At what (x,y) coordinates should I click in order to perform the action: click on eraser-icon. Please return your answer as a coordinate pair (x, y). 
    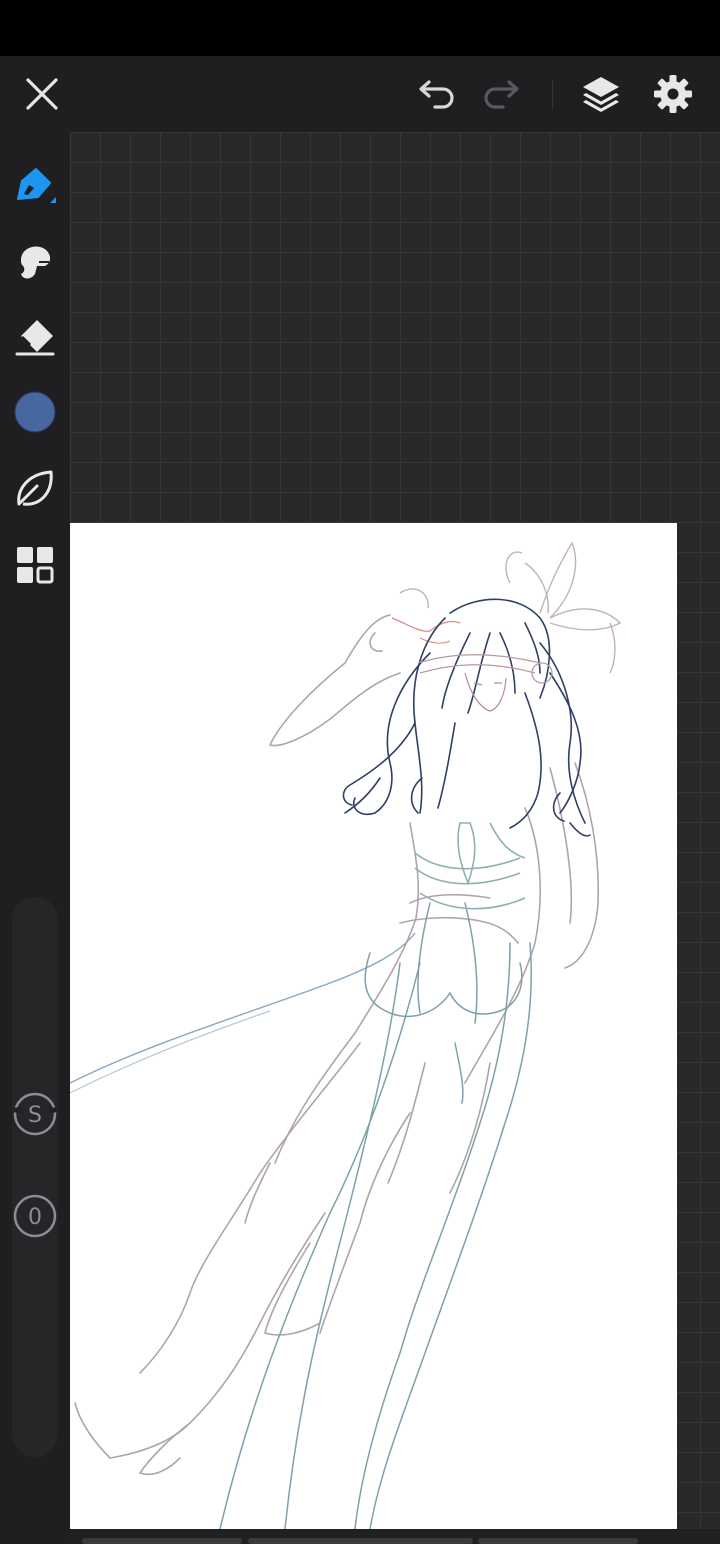
    Looking at the image, I should click on (35, 338).